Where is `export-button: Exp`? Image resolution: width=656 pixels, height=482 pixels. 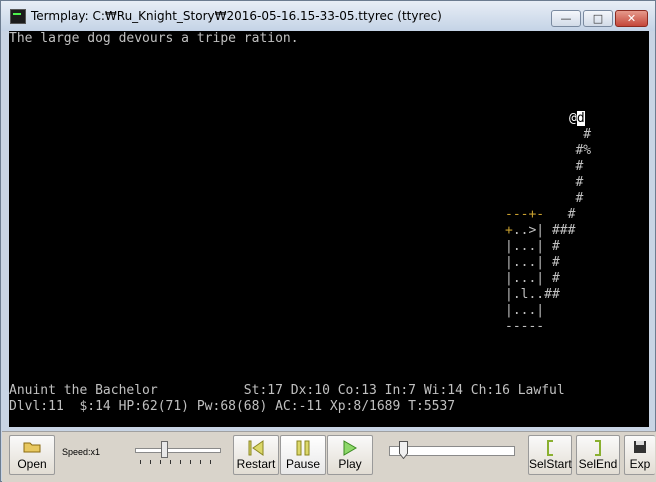
export-button: Exp is located at coordinates (639, 455).